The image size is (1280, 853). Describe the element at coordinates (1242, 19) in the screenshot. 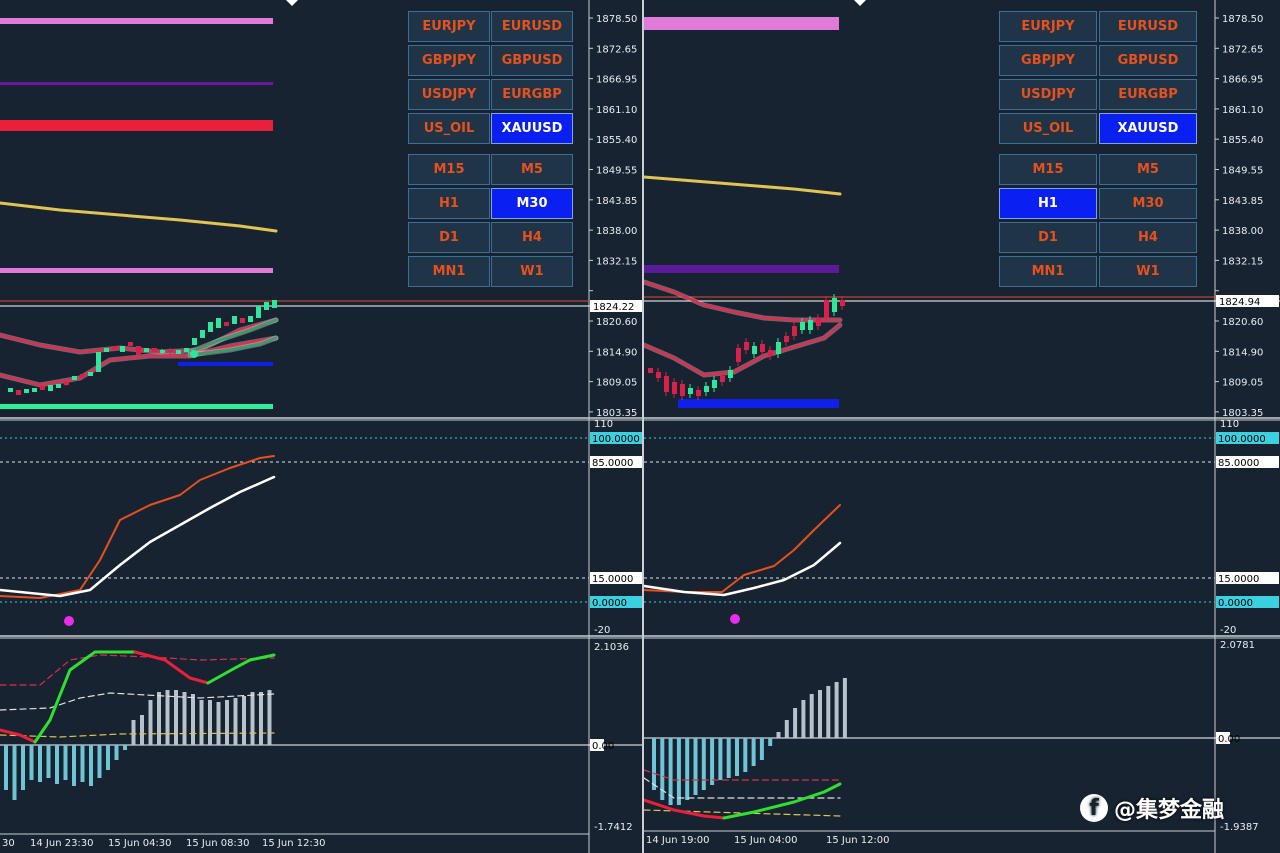

I see `price-label-0: 1878.50` at that location.